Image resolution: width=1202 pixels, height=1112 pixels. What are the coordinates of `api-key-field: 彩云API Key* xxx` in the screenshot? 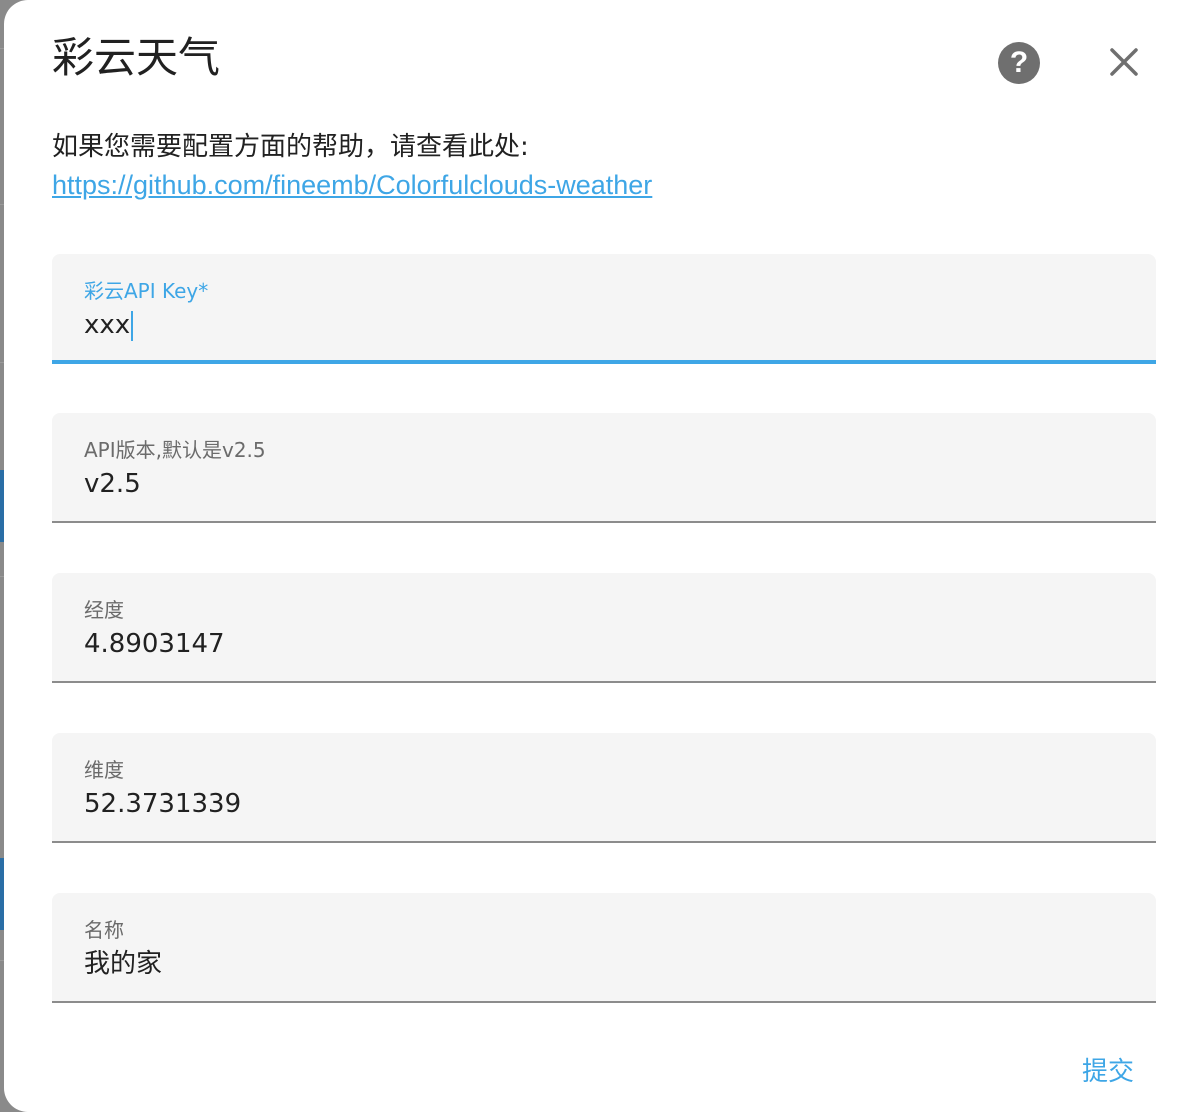 It's located at (604, 309).